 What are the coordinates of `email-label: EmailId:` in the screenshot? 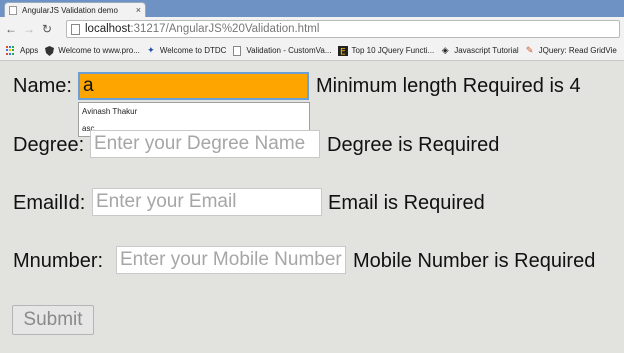 It's located at (49, 203).